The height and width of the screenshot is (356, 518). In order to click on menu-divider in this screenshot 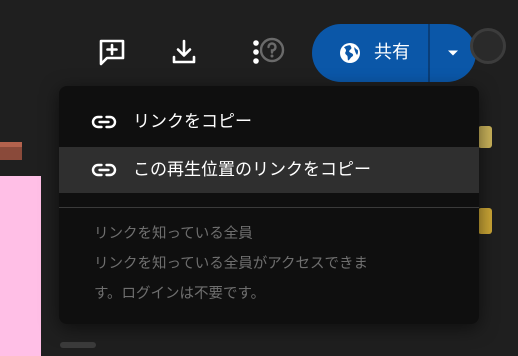, I will do `click(269, 207)`.